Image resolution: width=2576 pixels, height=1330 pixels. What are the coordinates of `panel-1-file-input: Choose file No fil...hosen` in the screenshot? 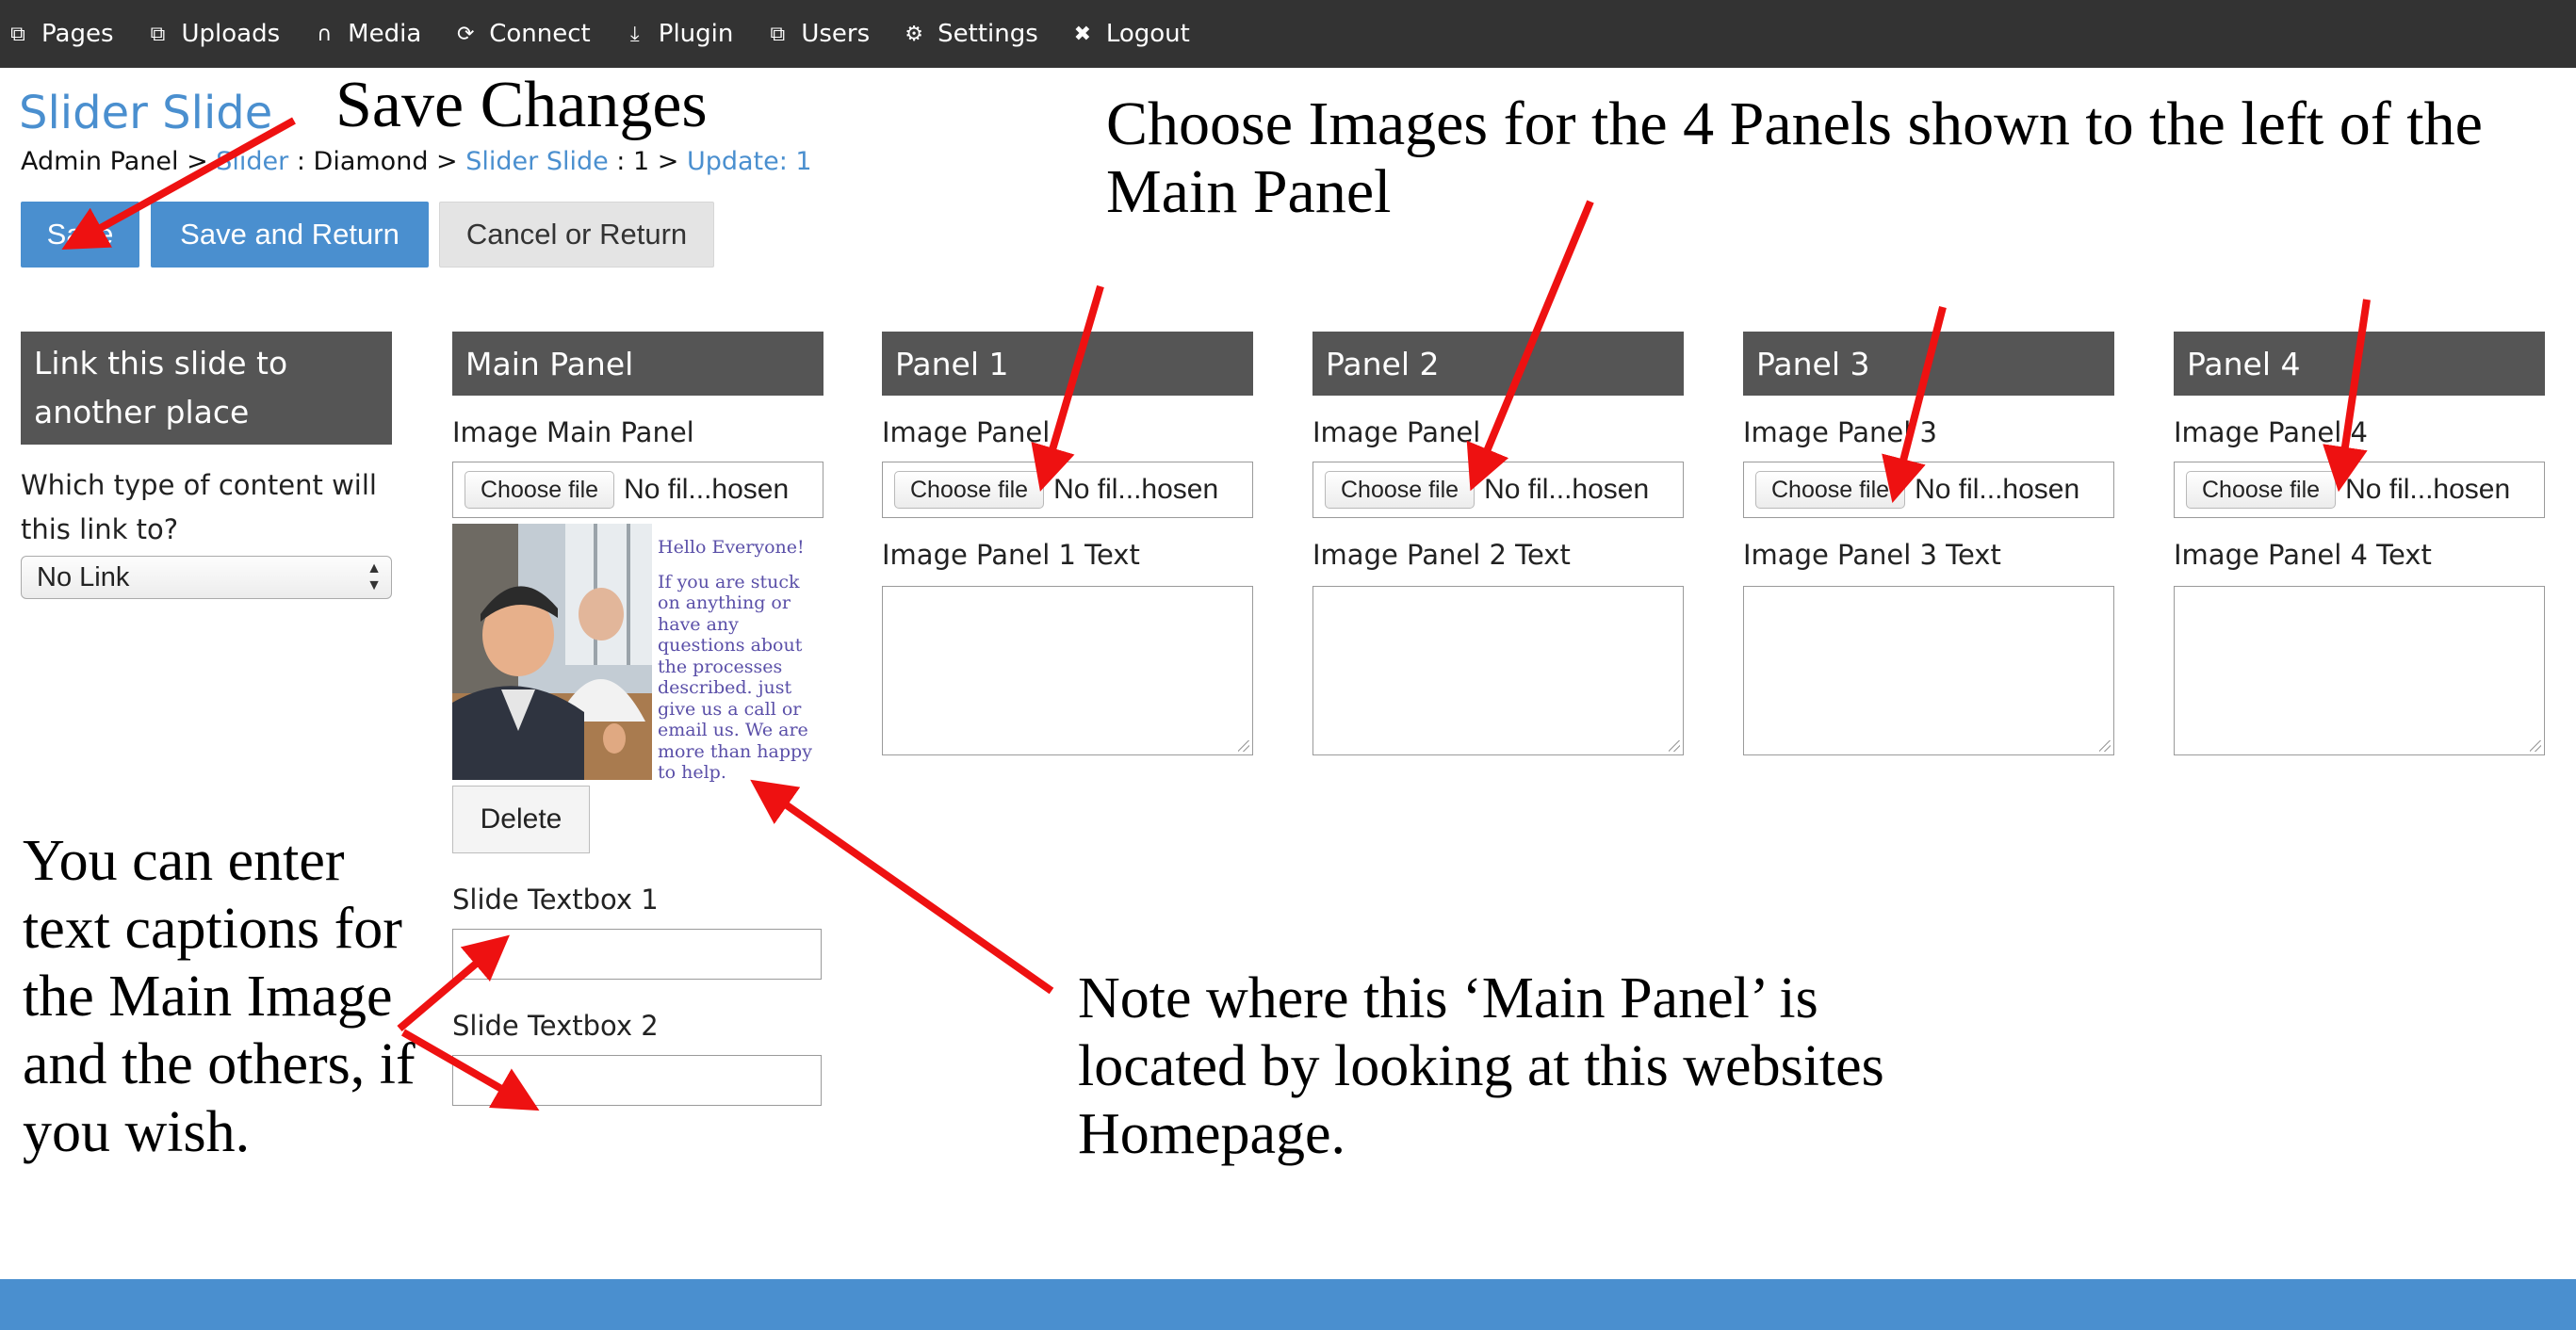 It's located at (1067, 490).